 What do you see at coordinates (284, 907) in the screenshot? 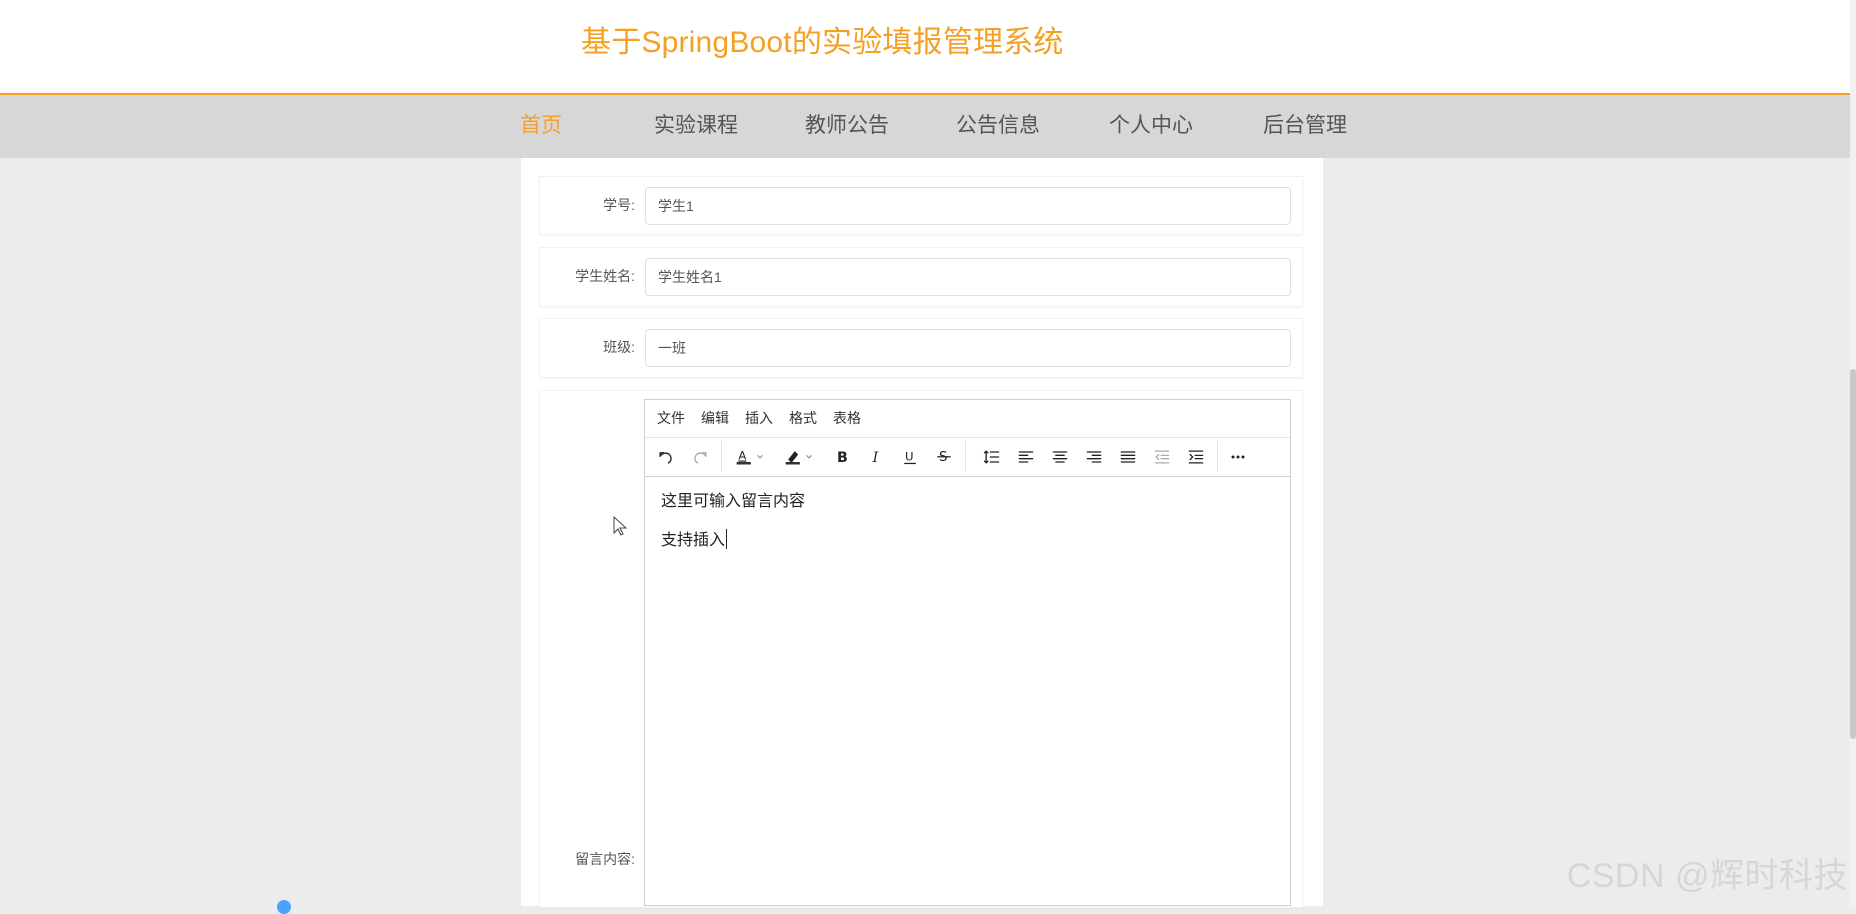
I see `floating-blue-dot` at bounding box center [284, 907].